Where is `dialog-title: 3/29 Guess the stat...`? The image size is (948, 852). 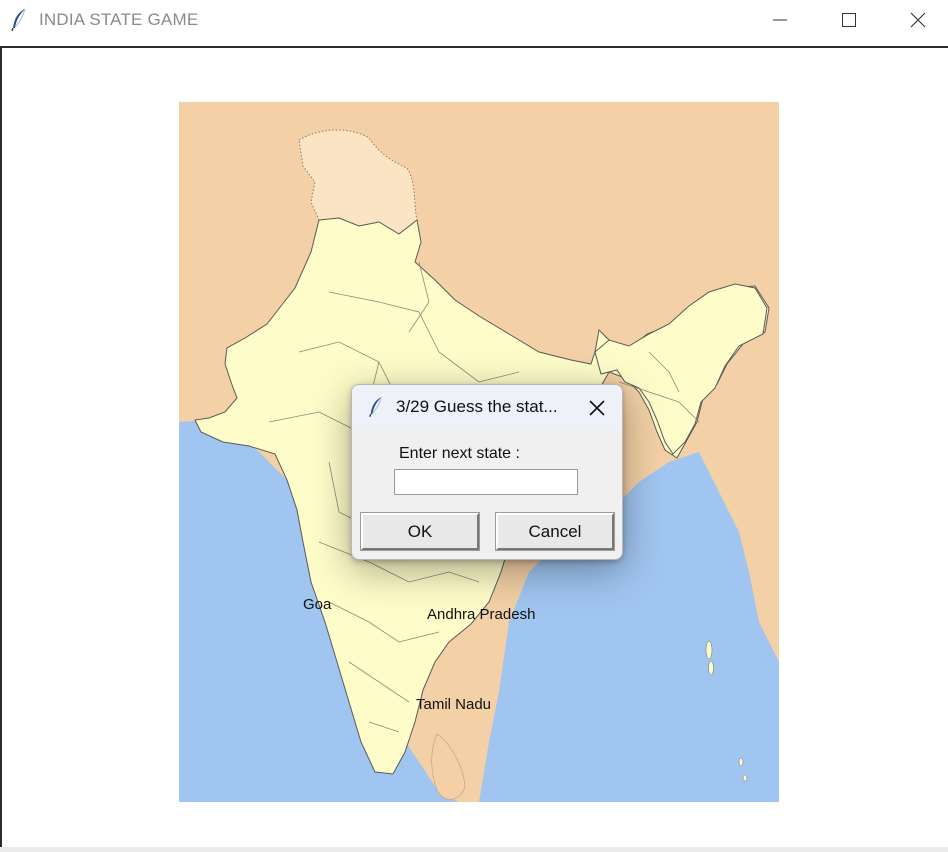
dialog-title: 3/29 Guess the stat... is located at coordinates (477, 406).